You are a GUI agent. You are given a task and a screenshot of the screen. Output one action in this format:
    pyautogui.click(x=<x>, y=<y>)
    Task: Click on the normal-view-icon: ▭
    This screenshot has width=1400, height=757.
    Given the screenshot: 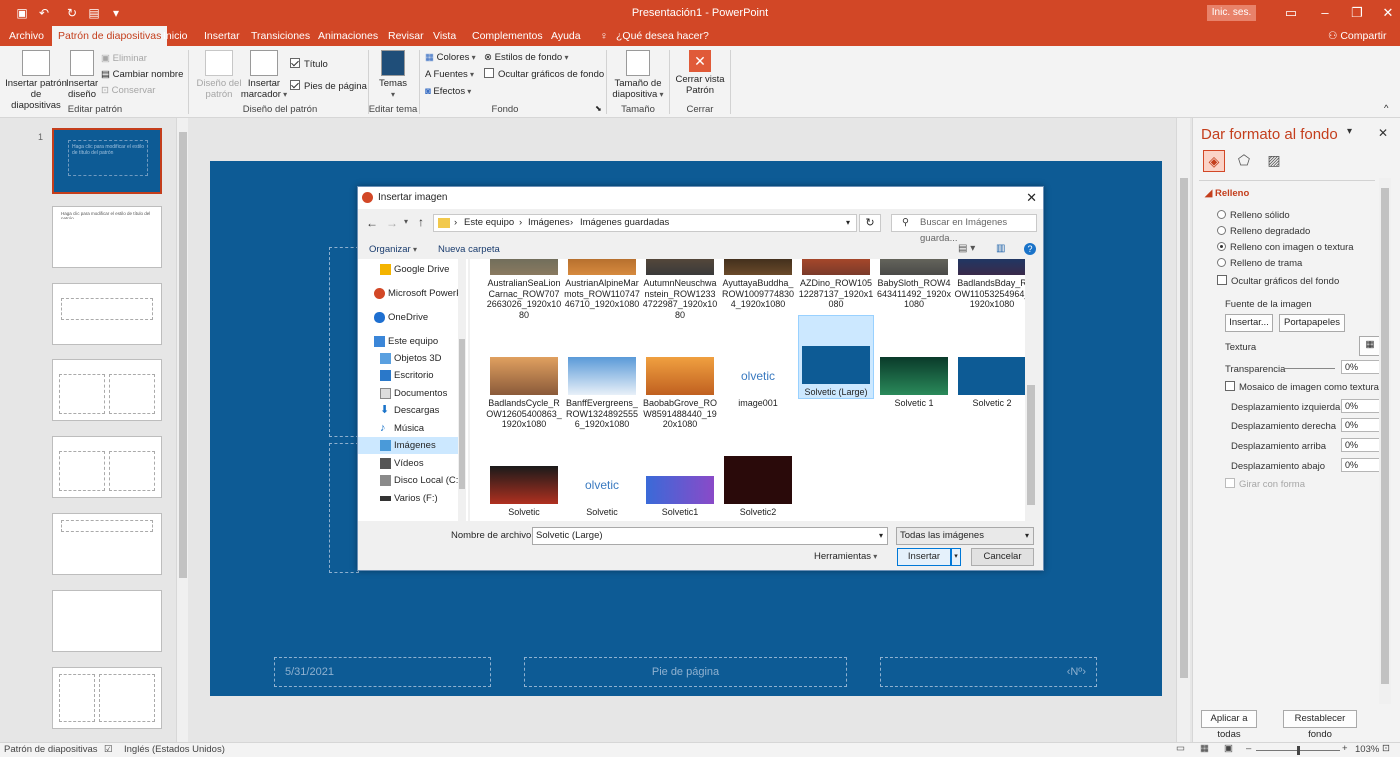 What is the action you would take?
    pyautogui.click(x=1180, y=748)
    